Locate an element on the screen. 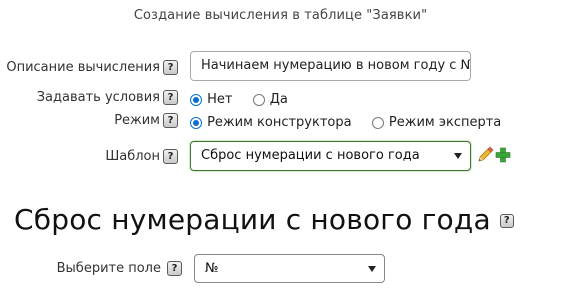 This screenshot has width=561, height=293. pencil-icon is located at coordinates (485, 155).